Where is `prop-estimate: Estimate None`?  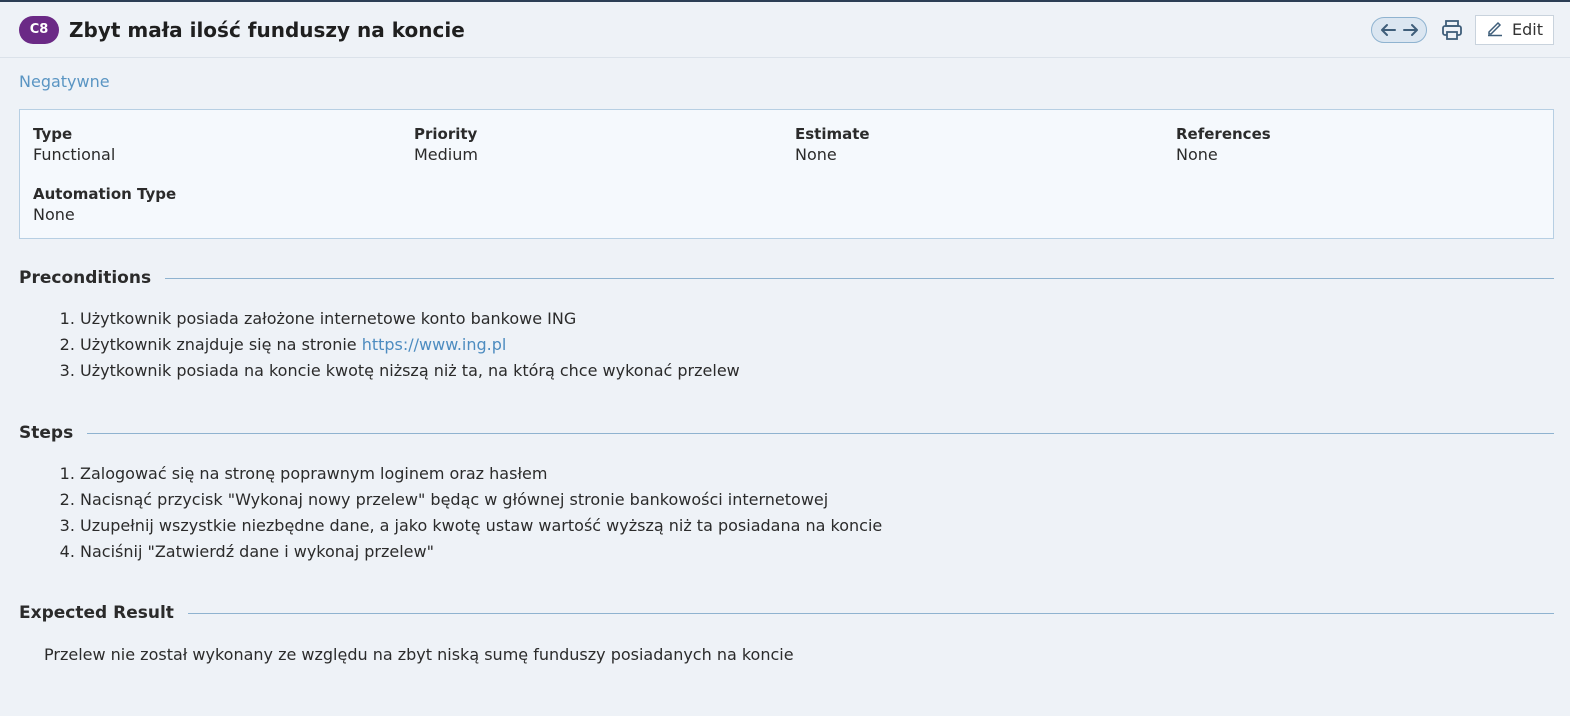
prop-estimate: Estimate None is located at coordinates (832, 145).